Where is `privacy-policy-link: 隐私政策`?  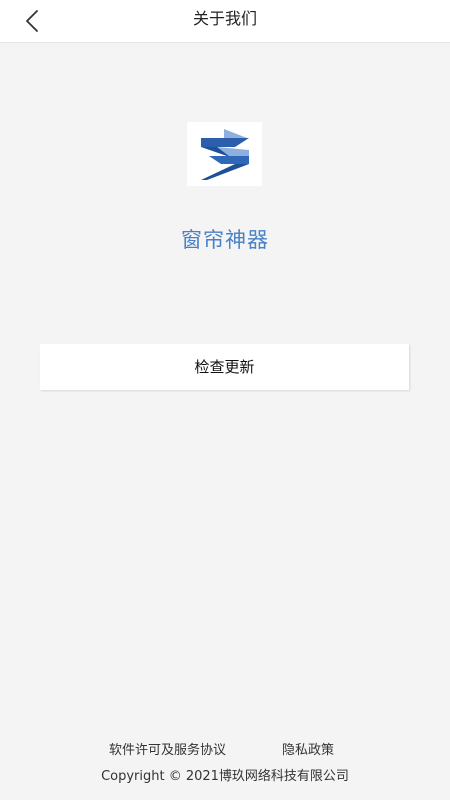 privacy-policy-link: 隐私政策 is located at coordinates (308, 748).